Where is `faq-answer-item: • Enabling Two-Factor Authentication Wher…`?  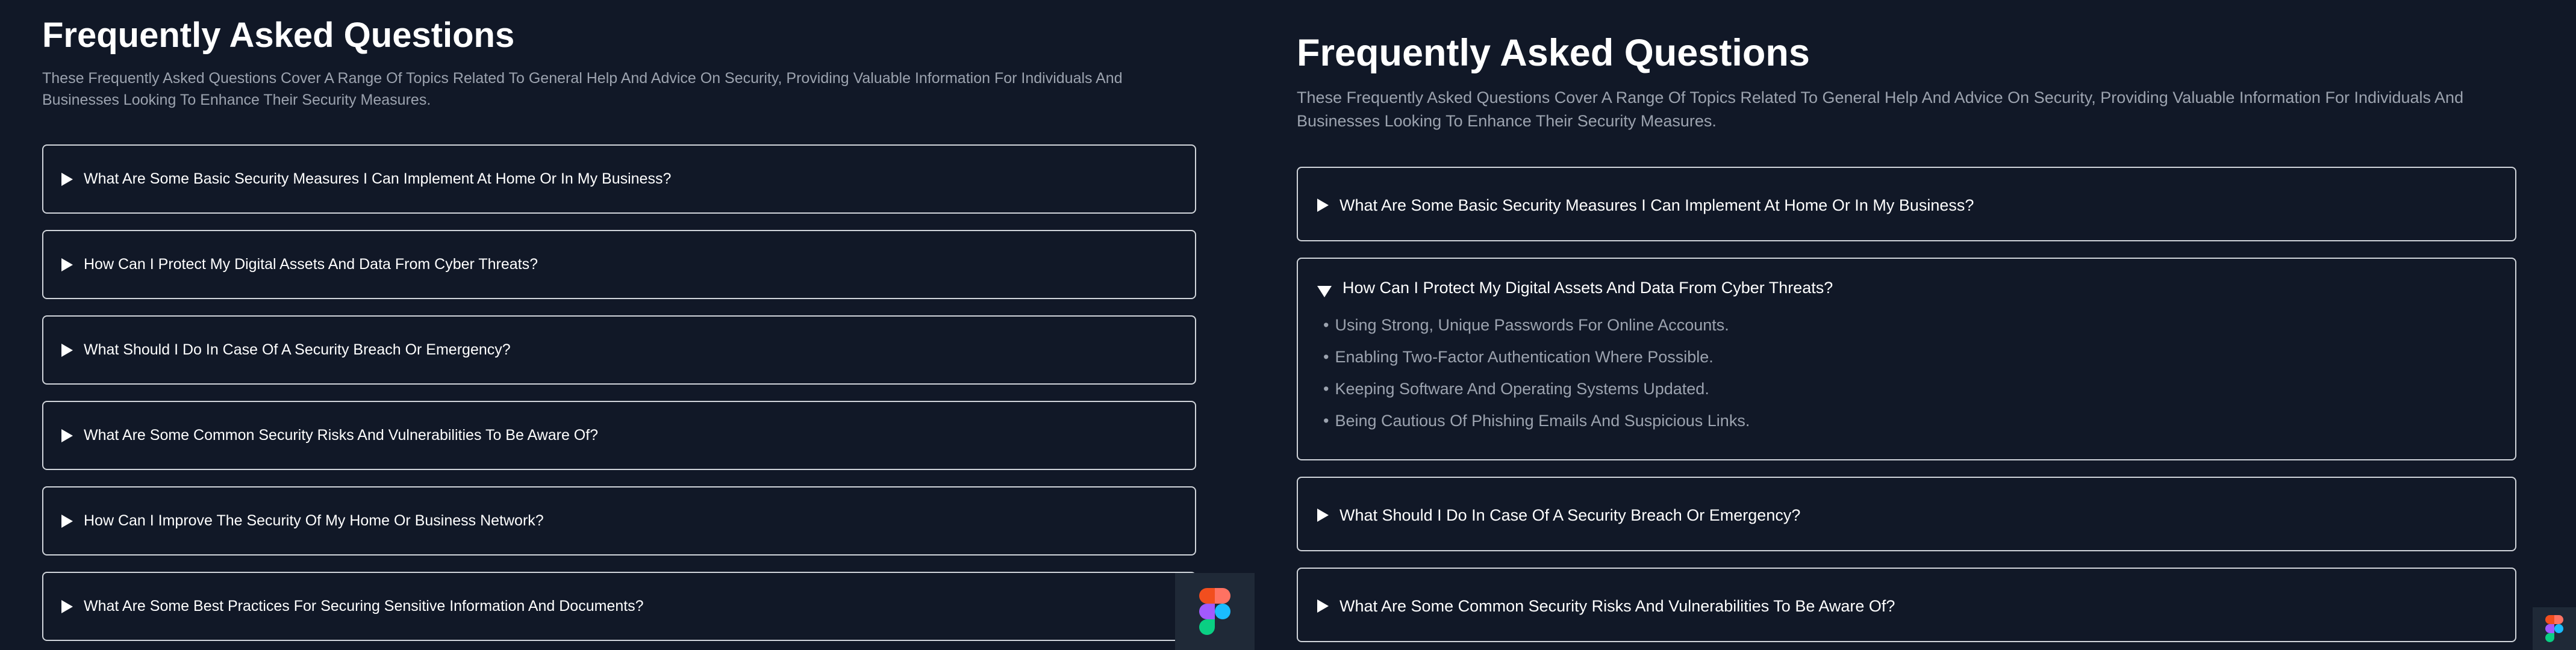
faq-answer-item: • Enabling Two-Factor Authentication Wher… is located at coordinates (1919, 357).